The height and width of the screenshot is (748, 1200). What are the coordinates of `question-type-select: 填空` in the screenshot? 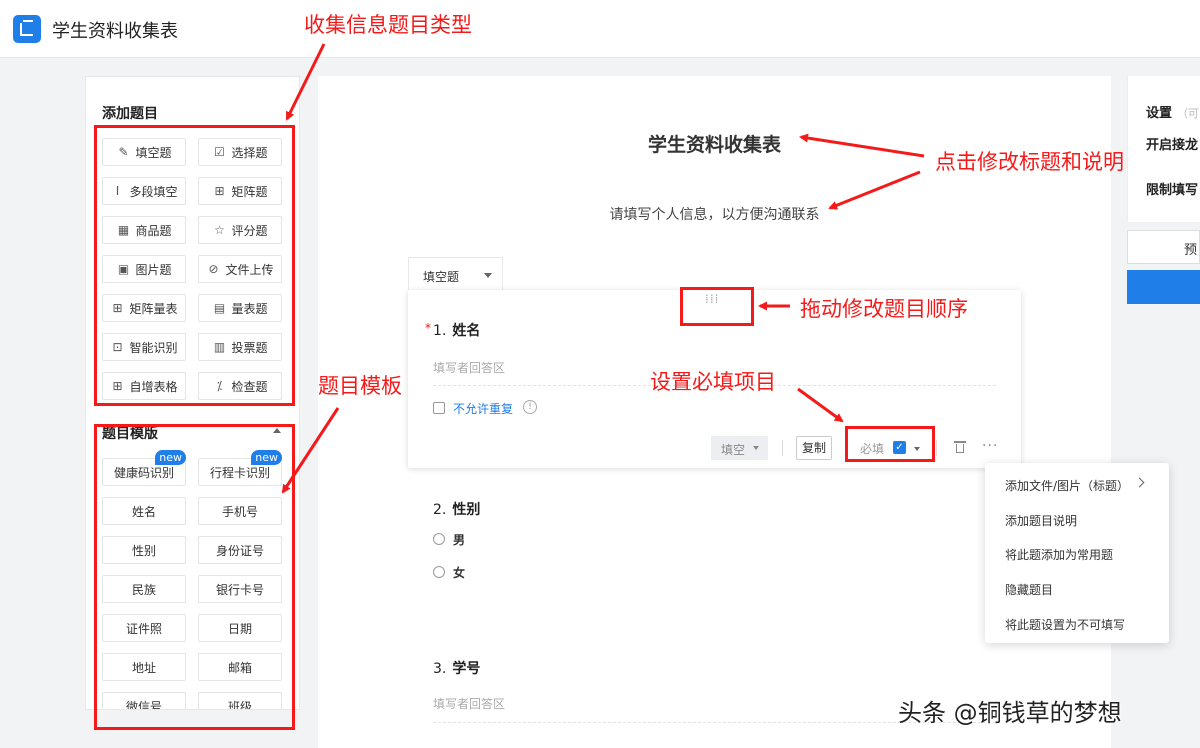 It's located at (739, 448).